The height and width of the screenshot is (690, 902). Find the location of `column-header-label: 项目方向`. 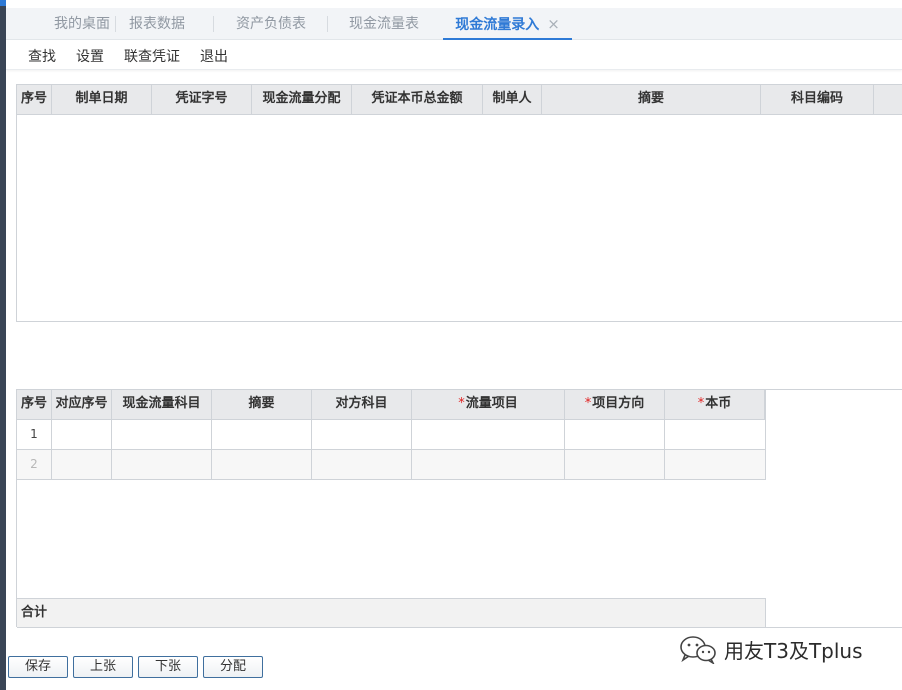

column-header-label: 项目方向 is located at coordinates (618, 403).